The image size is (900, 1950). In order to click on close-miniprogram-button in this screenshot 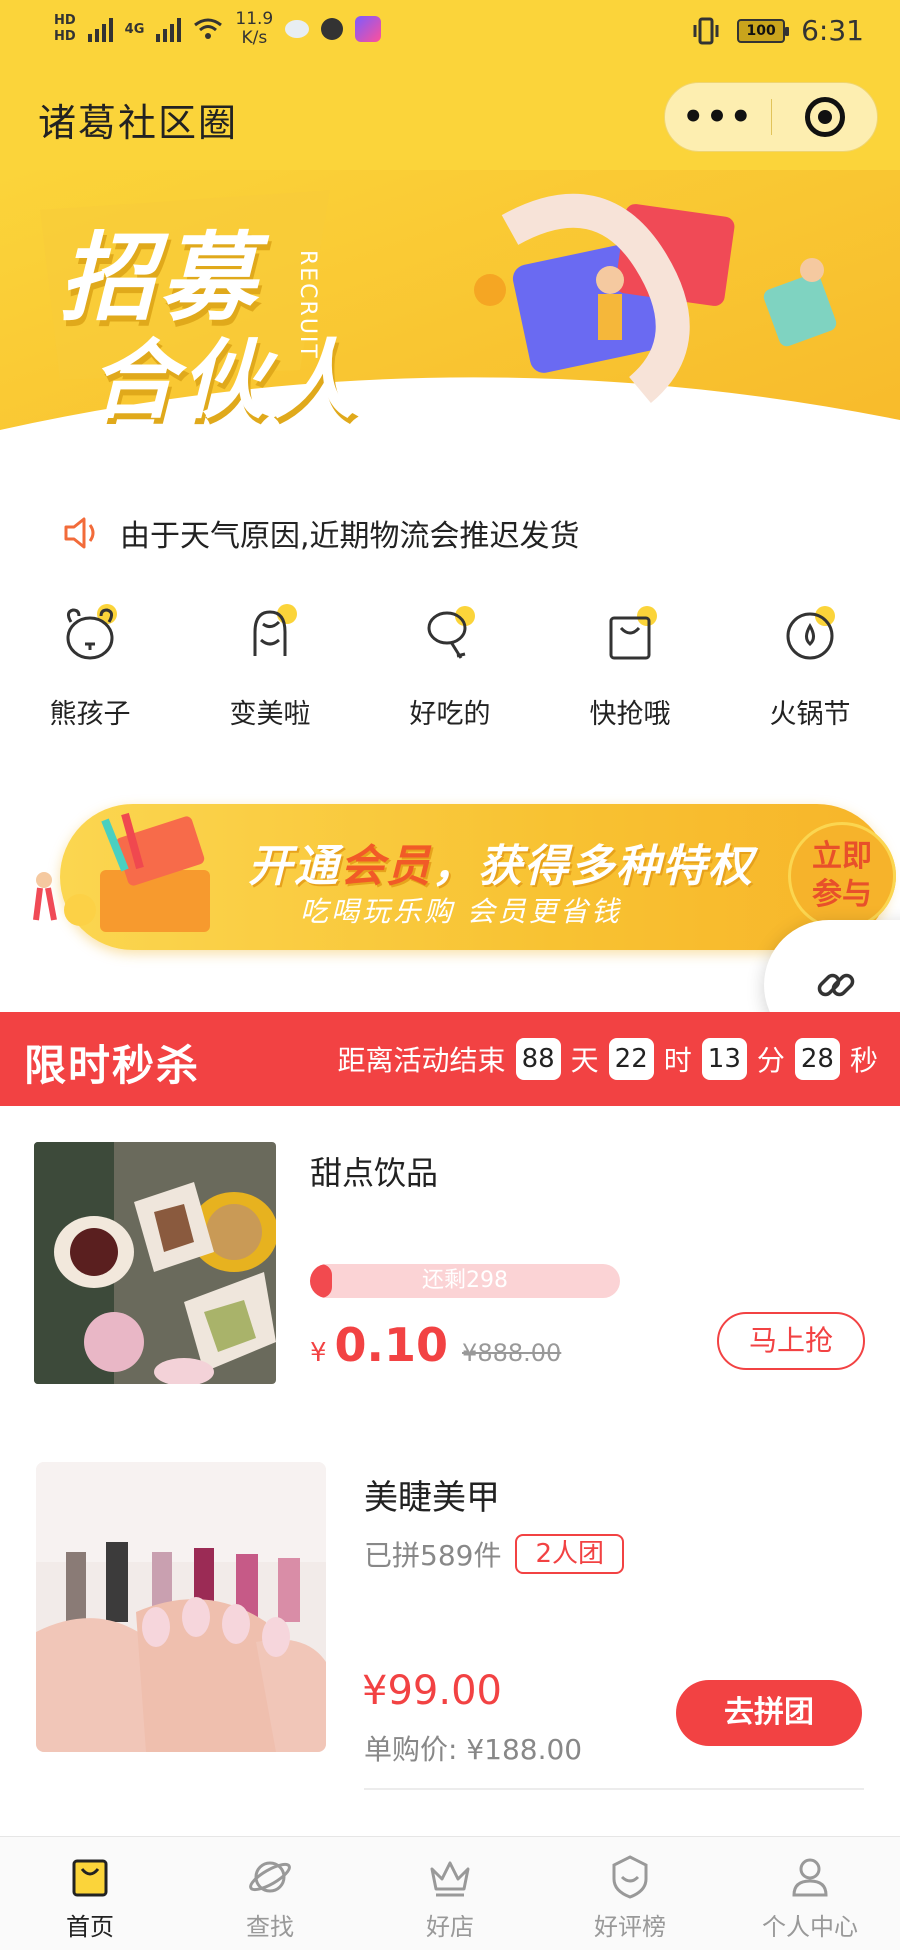, I will do `click(824, 117)`.